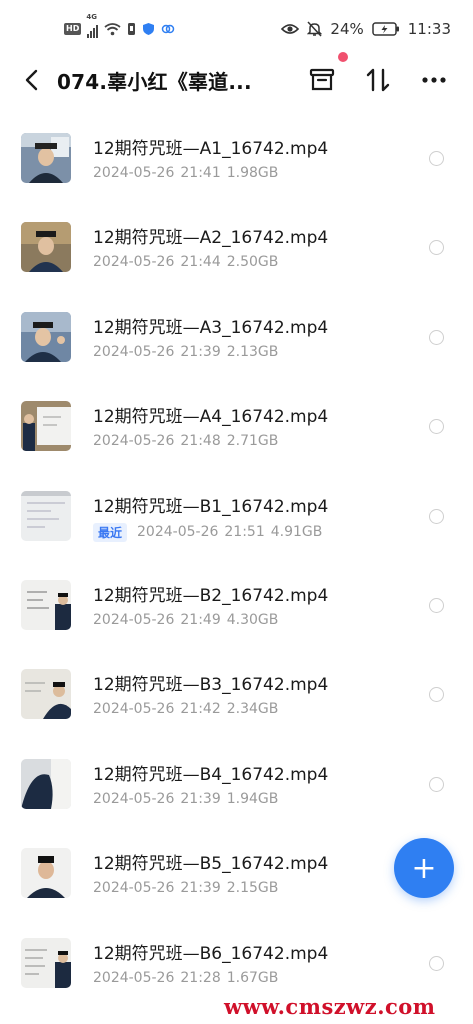  Describe the element at coordinates (211, 595) in the screenshot. I see `file-name: 12期符咒班—B2_16742.mp4` at that location.